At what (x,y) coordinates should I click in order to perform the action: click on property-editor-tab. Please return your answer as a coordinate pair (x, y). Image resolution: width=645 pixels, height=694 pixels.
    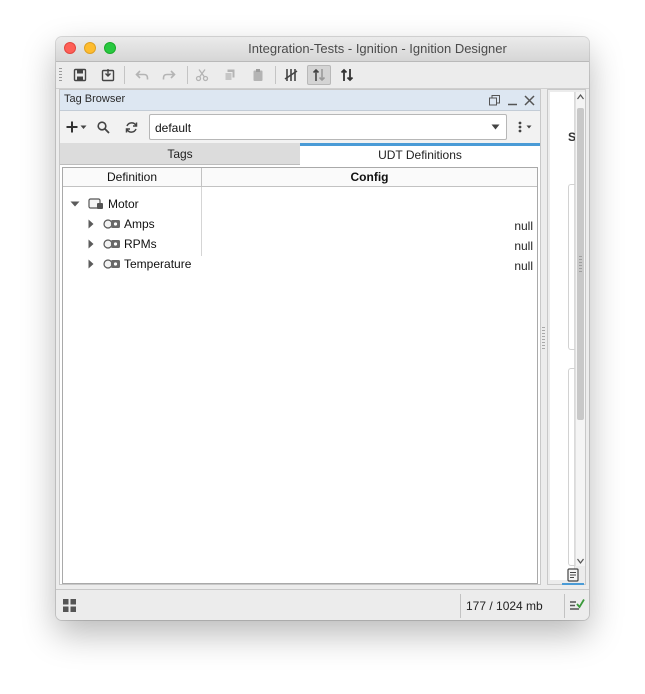
    Looking at the image, I should click on (573, 576).